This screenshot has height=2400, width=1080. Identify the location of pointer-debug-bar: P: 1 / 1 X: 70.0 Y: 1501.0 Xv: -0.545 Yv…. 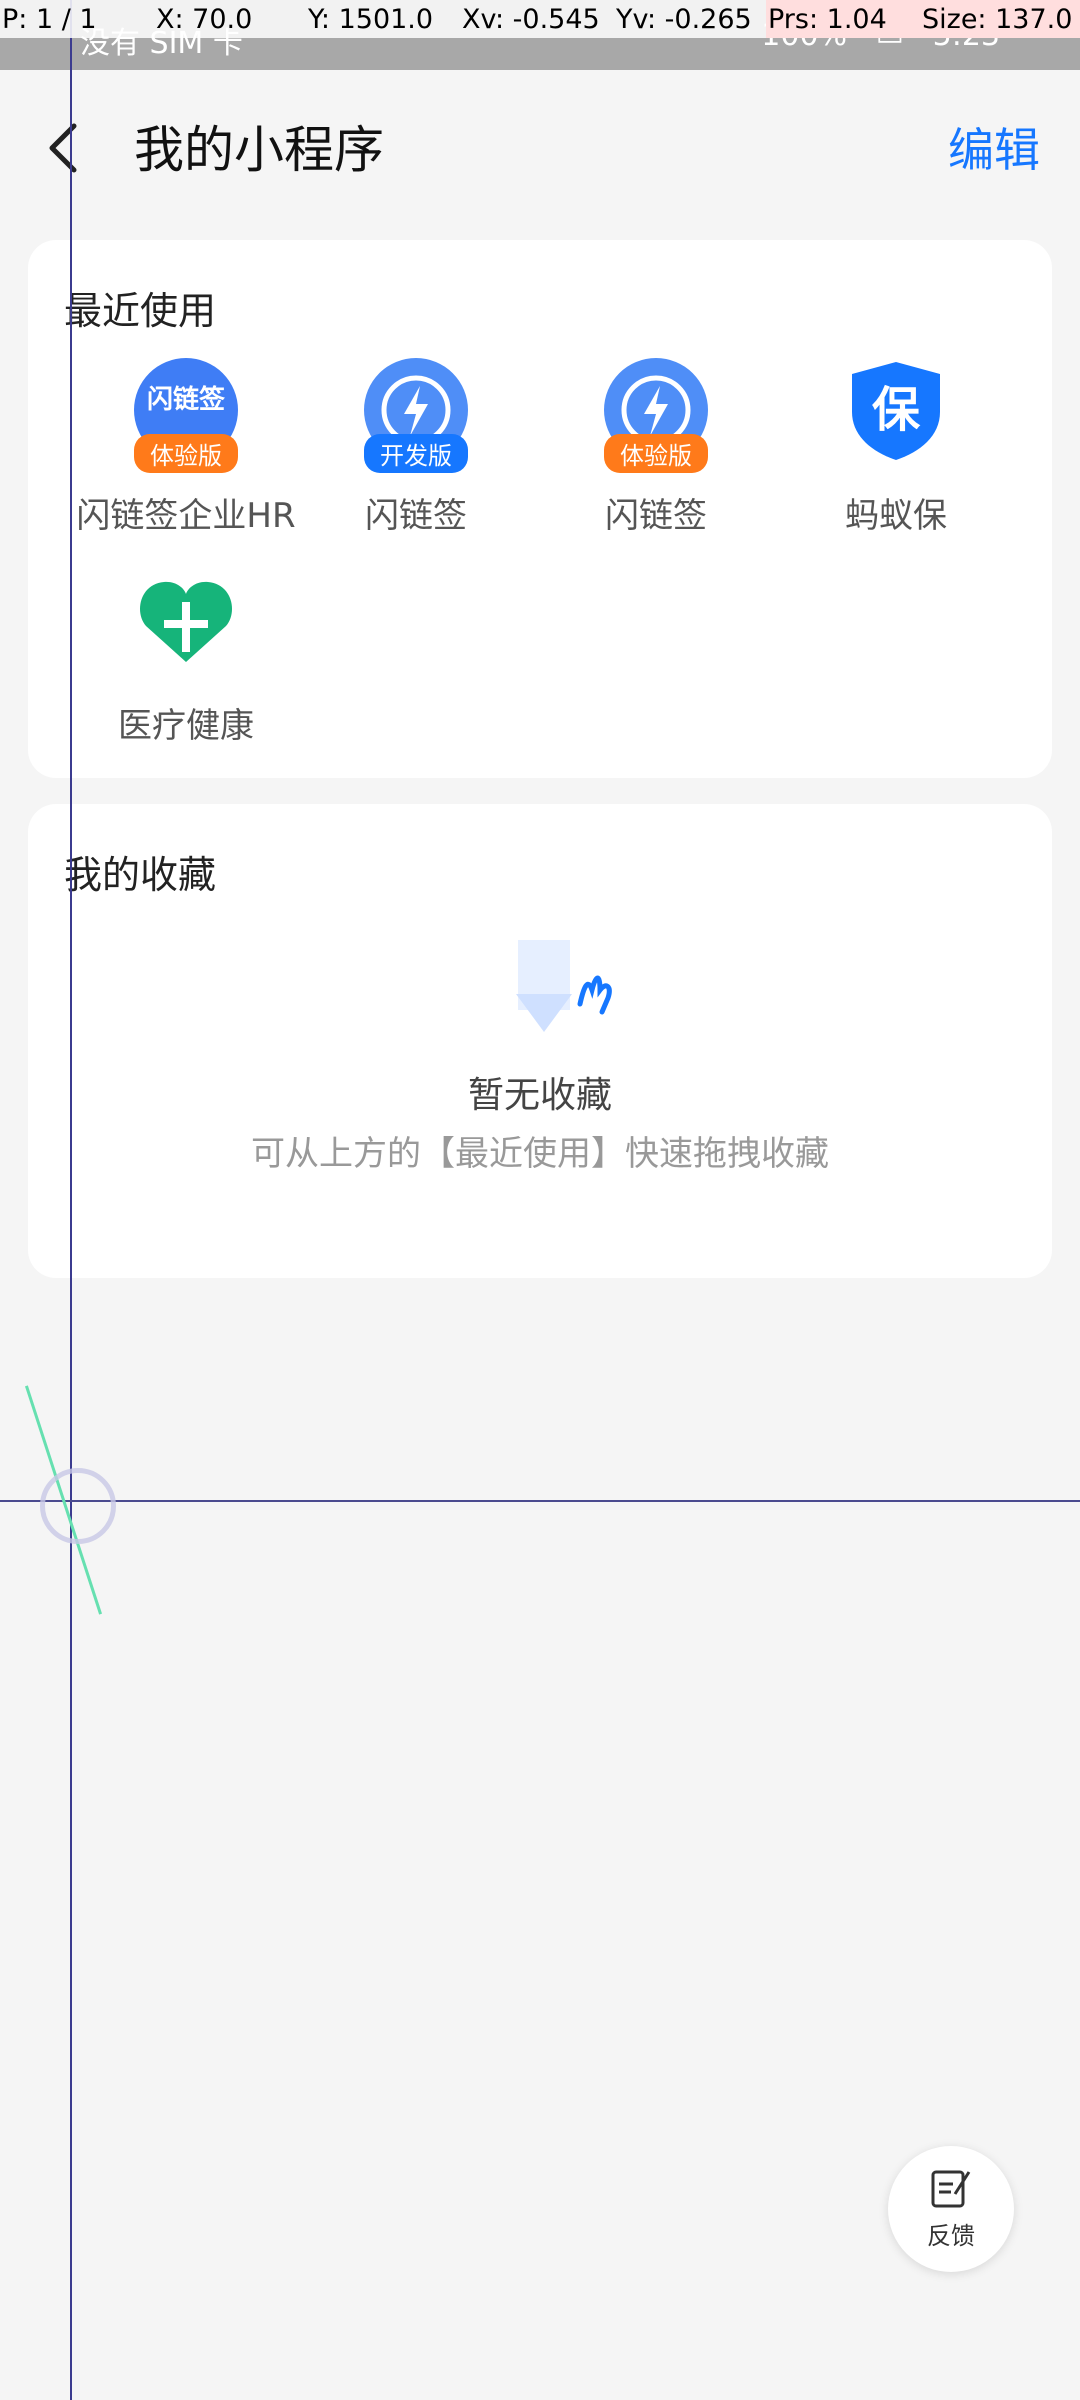
(540, 19).